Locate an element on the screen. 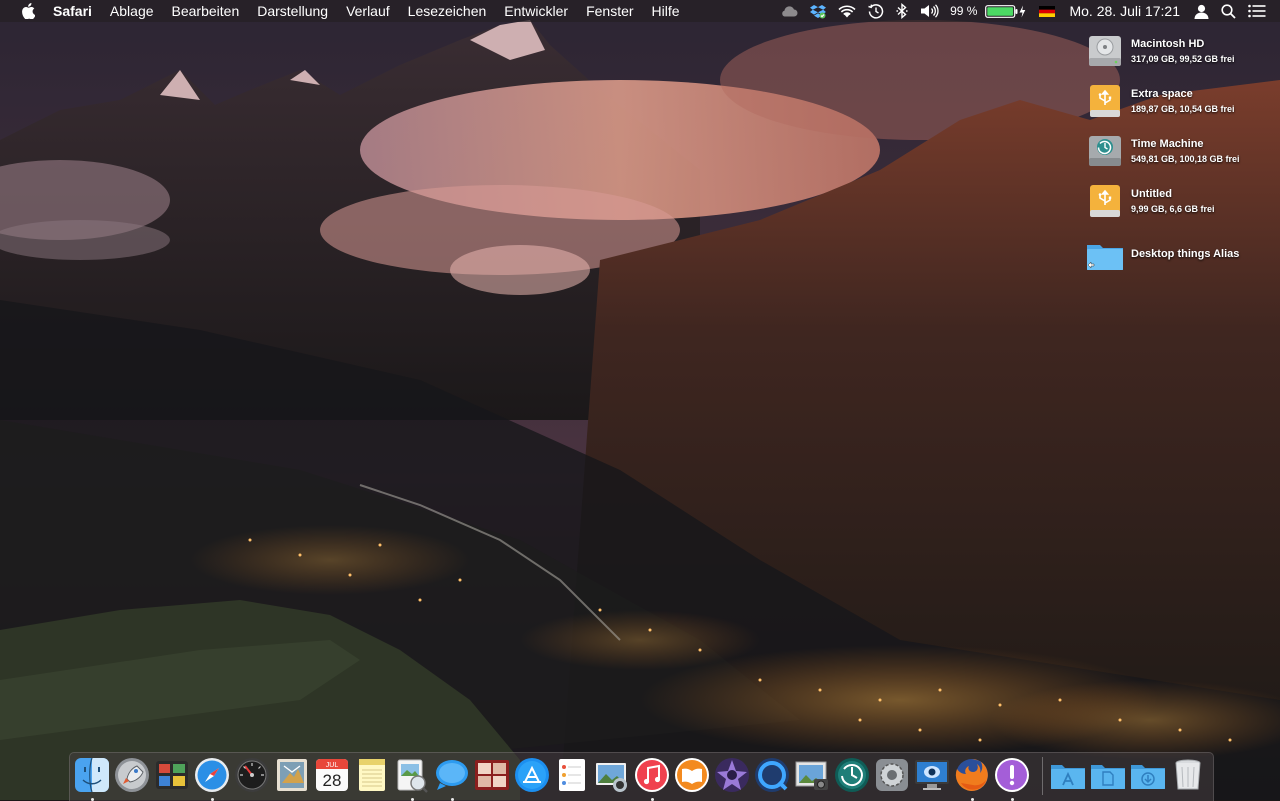  menu-ablage: Ablage is located at coordinates (132, 11).